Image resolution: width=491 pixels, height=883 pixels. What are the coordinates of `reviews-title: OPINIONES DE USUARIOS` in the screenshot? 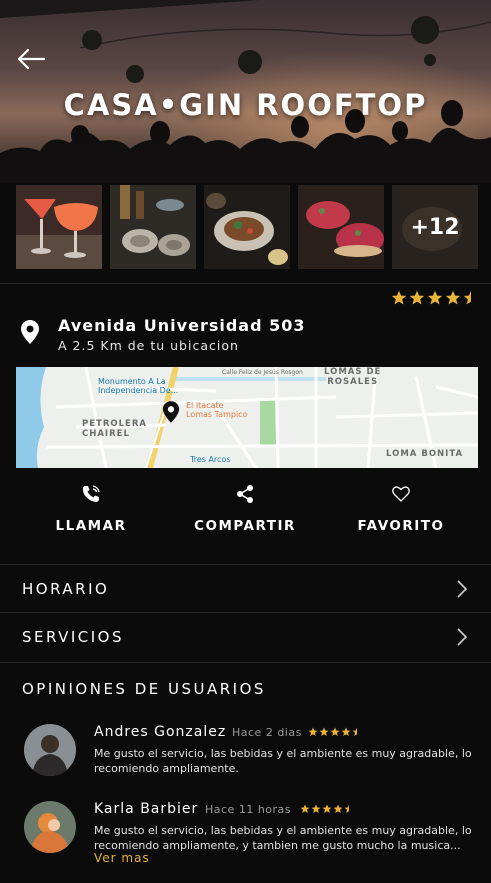 It's located at (144, 689).